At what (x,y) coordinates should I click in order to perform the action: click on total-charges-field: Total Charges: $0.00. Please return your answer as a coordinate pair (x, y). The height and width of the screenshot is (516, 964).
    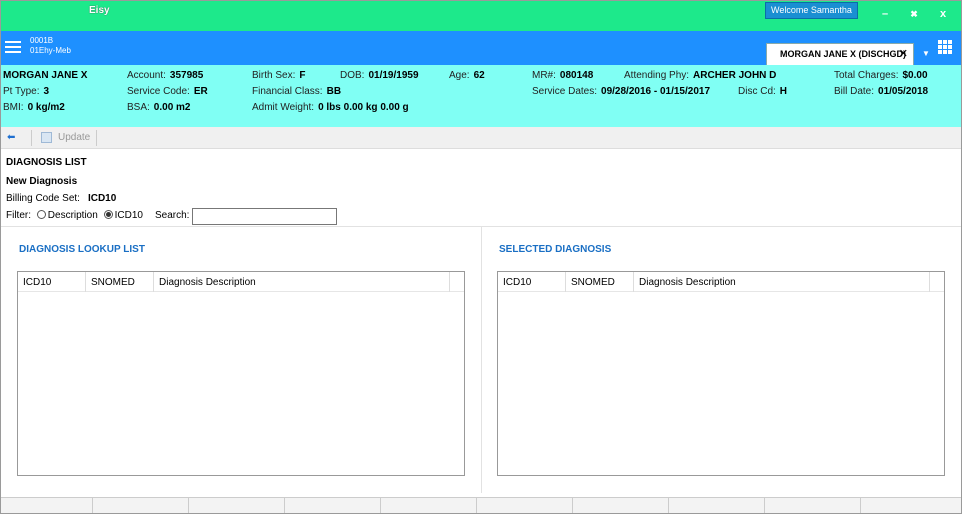
    Looking at the image, I should click on (881, 75).